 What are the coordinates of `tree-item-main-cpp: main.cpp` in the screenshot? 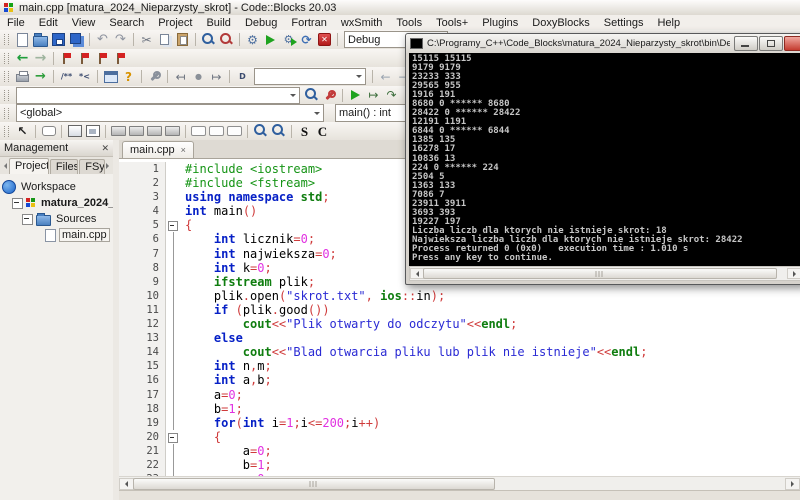 It's located at (56, 235).